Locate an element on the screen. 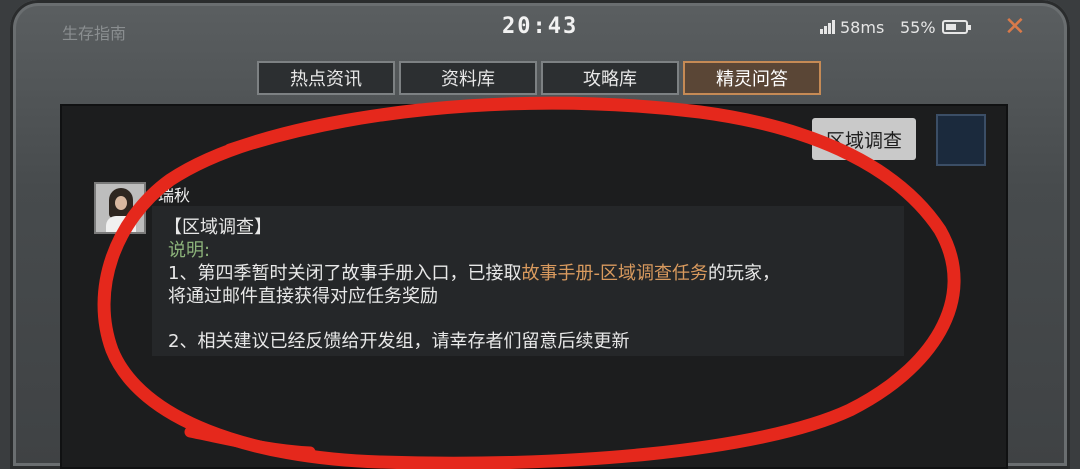  tab-database: 资料库 is located at coordinates (468, 78).